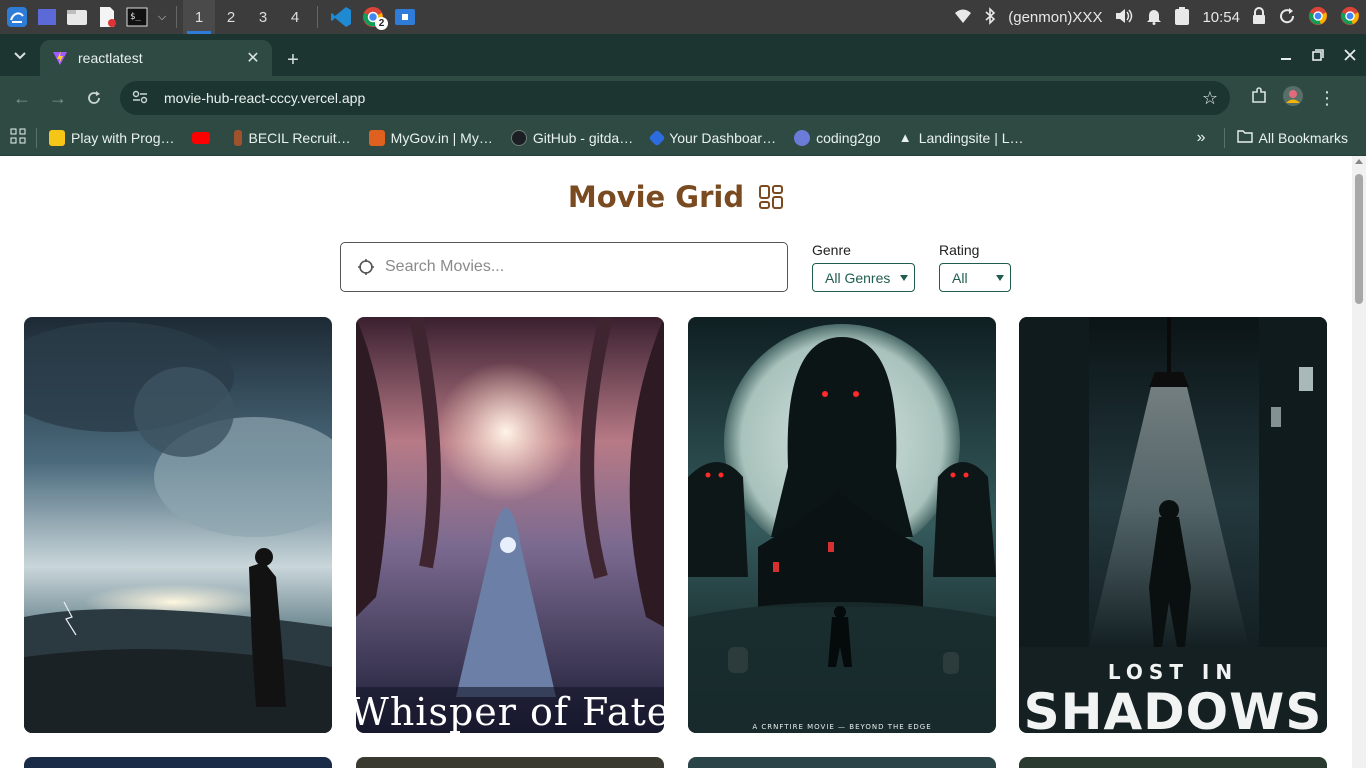 The height and width of the screenshot is (768, 1366). Describe the element at coordinates (162, 17) in the screenshot. I see `chevron-down-icon: ⌵` at that location.